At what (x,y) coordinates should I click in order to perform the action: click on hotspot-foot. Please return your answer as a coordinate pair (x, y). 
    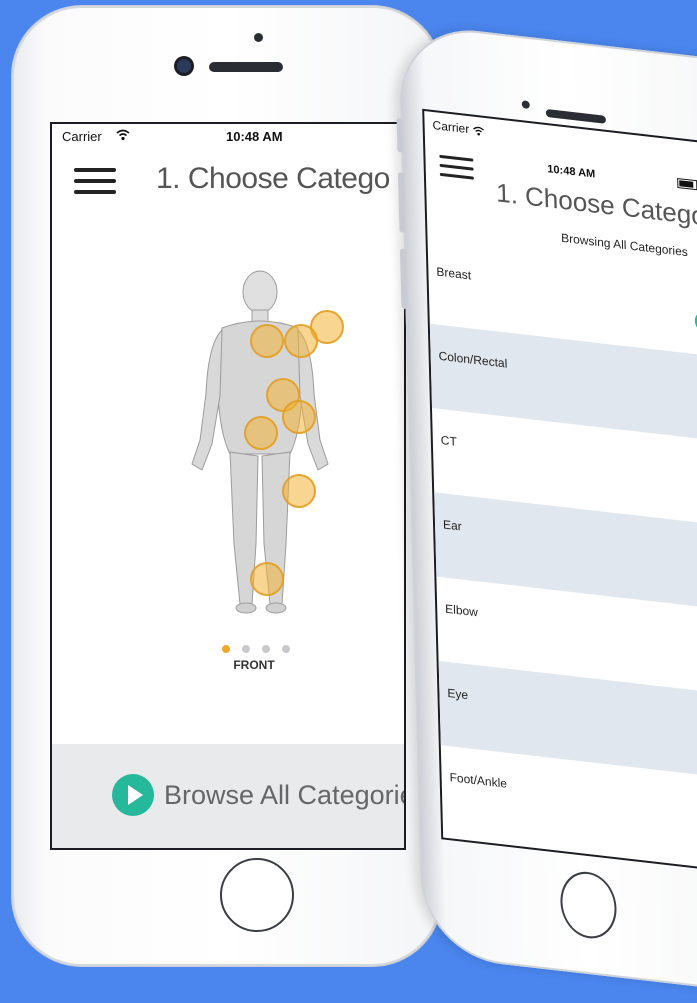
    Looking at the image, I should click on (267, 579).